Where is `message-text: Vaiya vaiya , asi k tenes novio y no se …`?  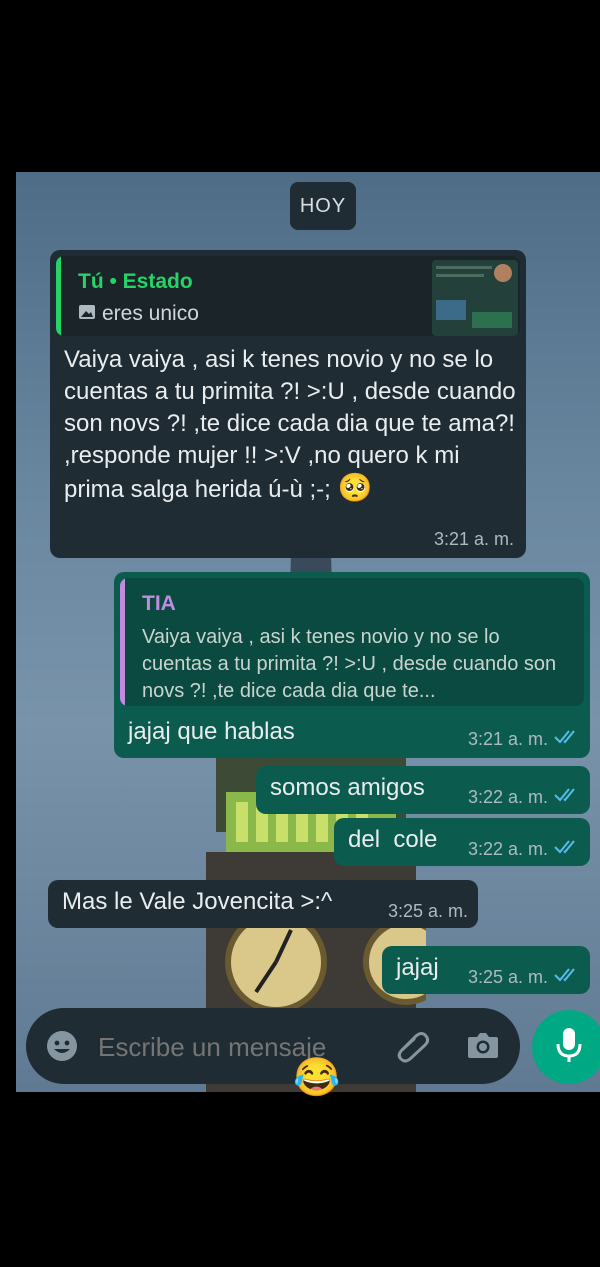
message-text: Vaiya vaiya , asi k tenes novio y no se … is located at coordinates (290, 424).